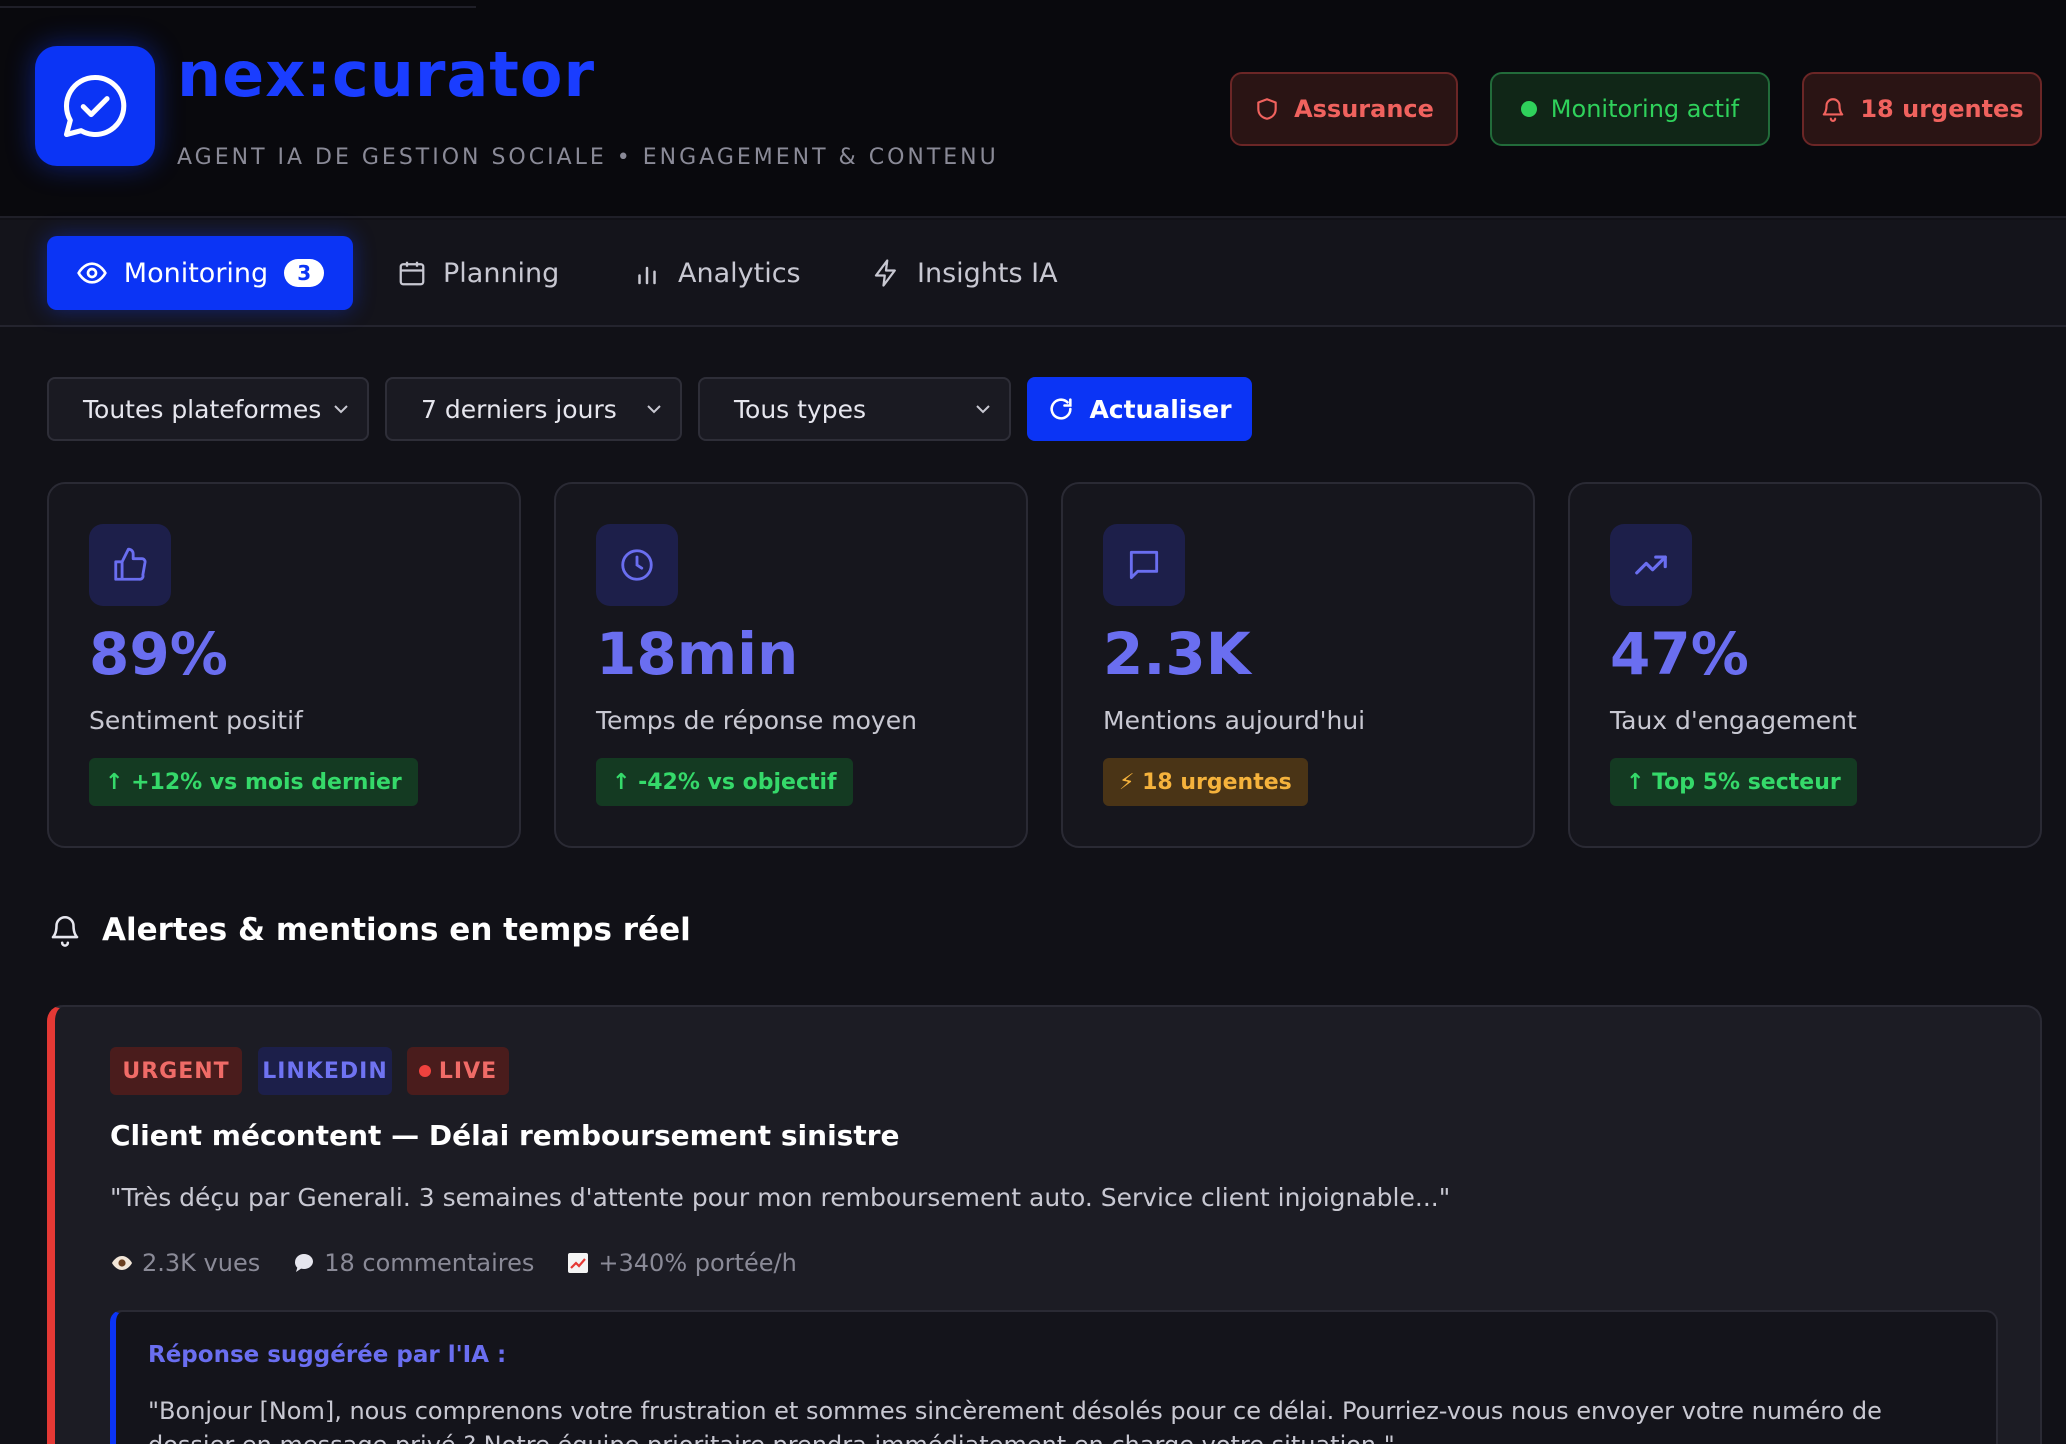  I want to click on stat-value: 18min, so click(697, 654).